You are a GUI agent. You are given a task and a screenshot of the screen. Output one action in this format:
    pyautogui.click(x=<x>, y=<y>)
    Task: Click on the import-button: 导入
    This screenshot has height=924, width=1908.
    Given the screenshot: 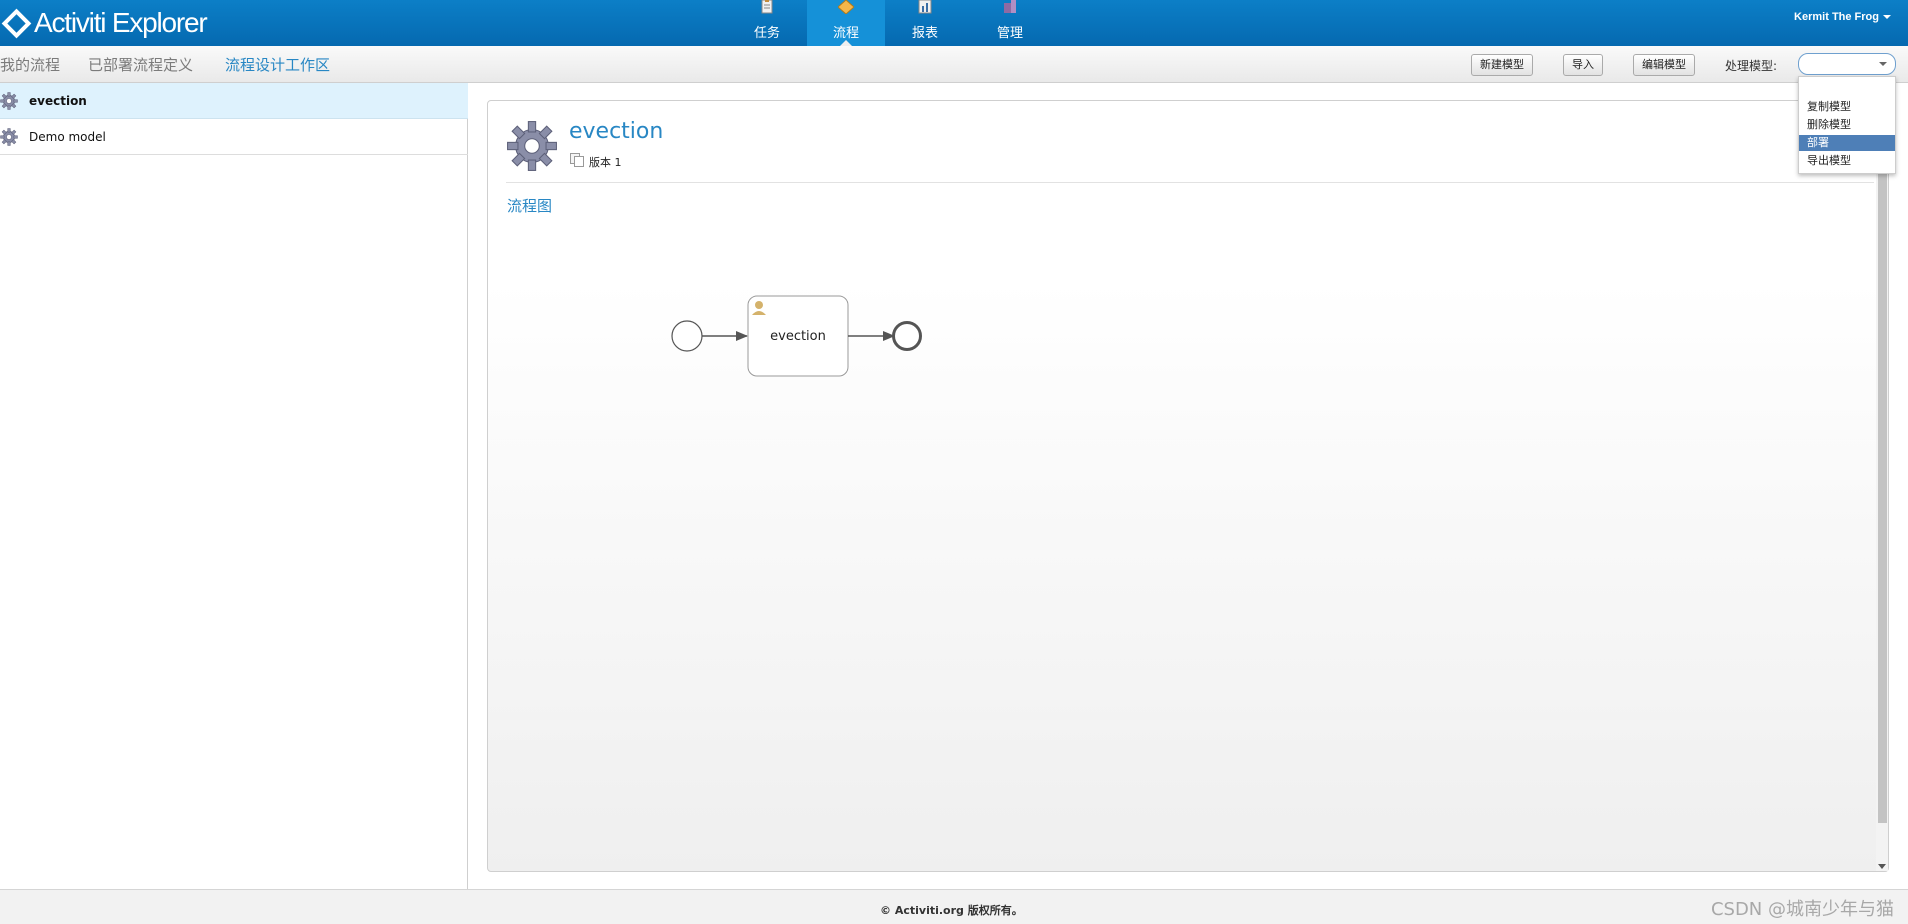 What is the action you would take?
    pyautogui.click(x=1583, y=65)
    